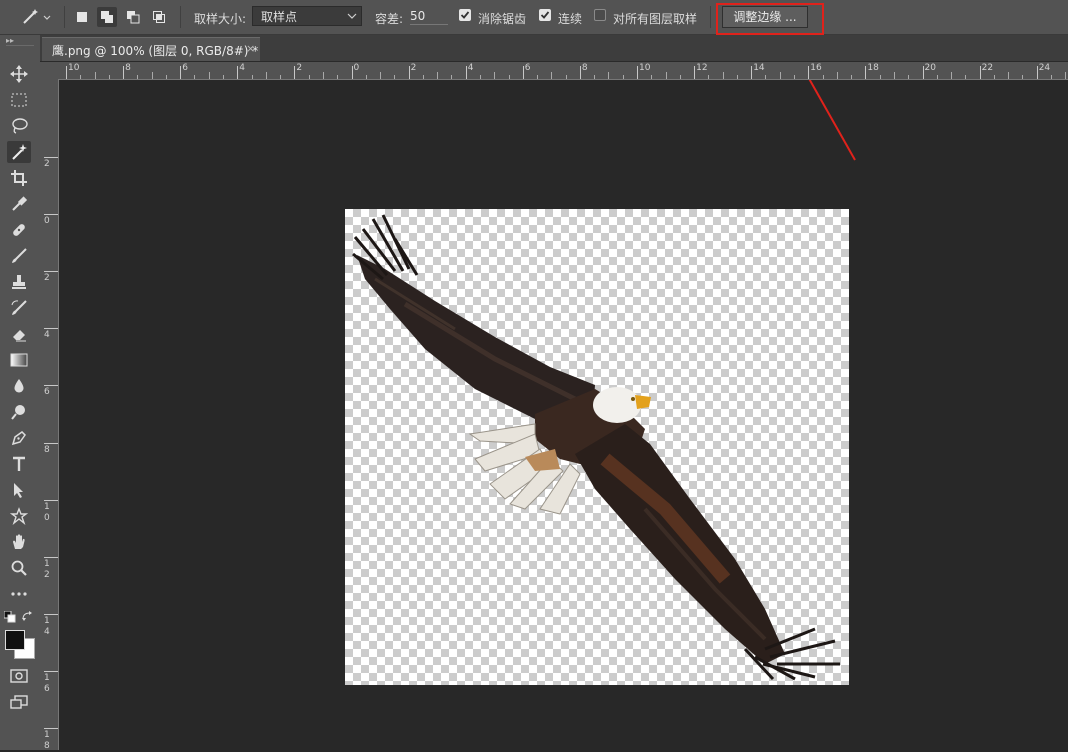  Describe the element at coordinates (19, 386) in the screenshot. I see `blur-tool-icon` at that location.